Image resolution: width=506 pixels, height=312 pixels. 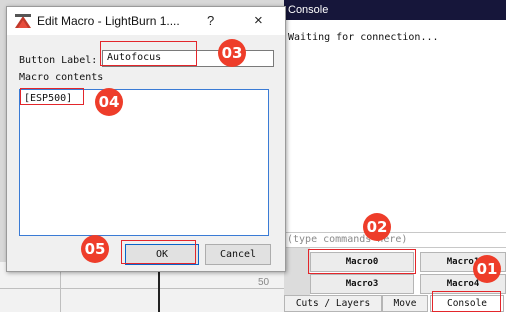 I want to click on highlight-macro0, so click(x=362, y=261).